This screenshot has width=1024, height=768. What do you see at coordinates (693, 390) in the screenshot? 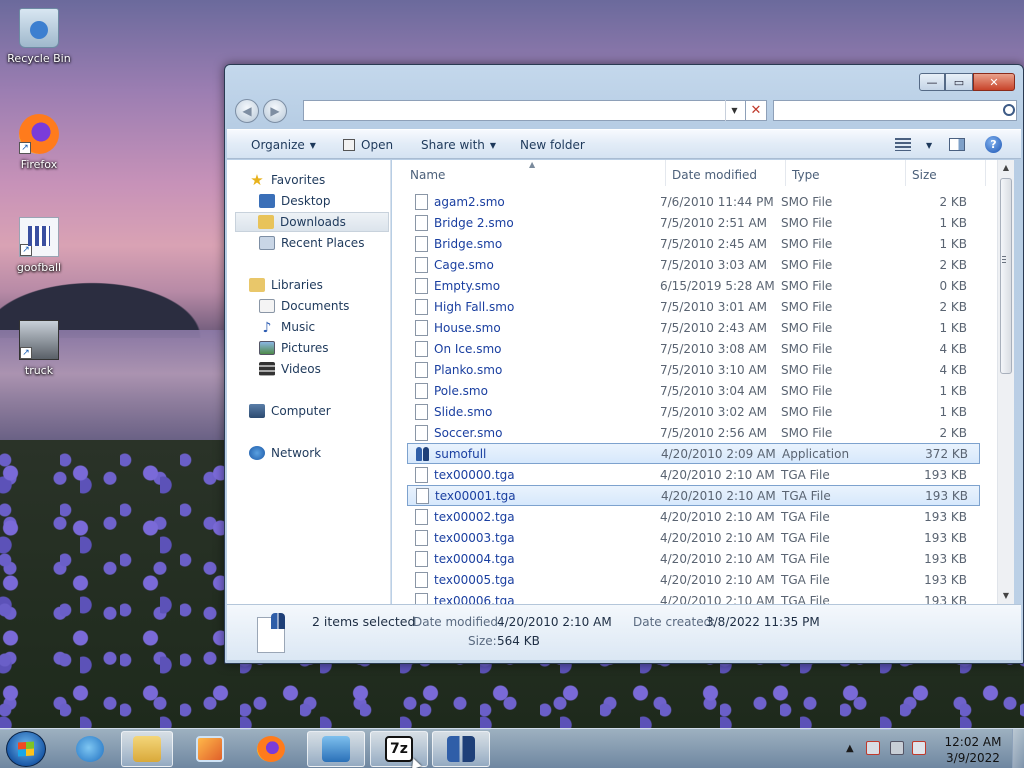
I see `file-row: Pole.smo 7/5/2010 3:04 AM SMO File 1 KB` at bounding box center [693, 390].